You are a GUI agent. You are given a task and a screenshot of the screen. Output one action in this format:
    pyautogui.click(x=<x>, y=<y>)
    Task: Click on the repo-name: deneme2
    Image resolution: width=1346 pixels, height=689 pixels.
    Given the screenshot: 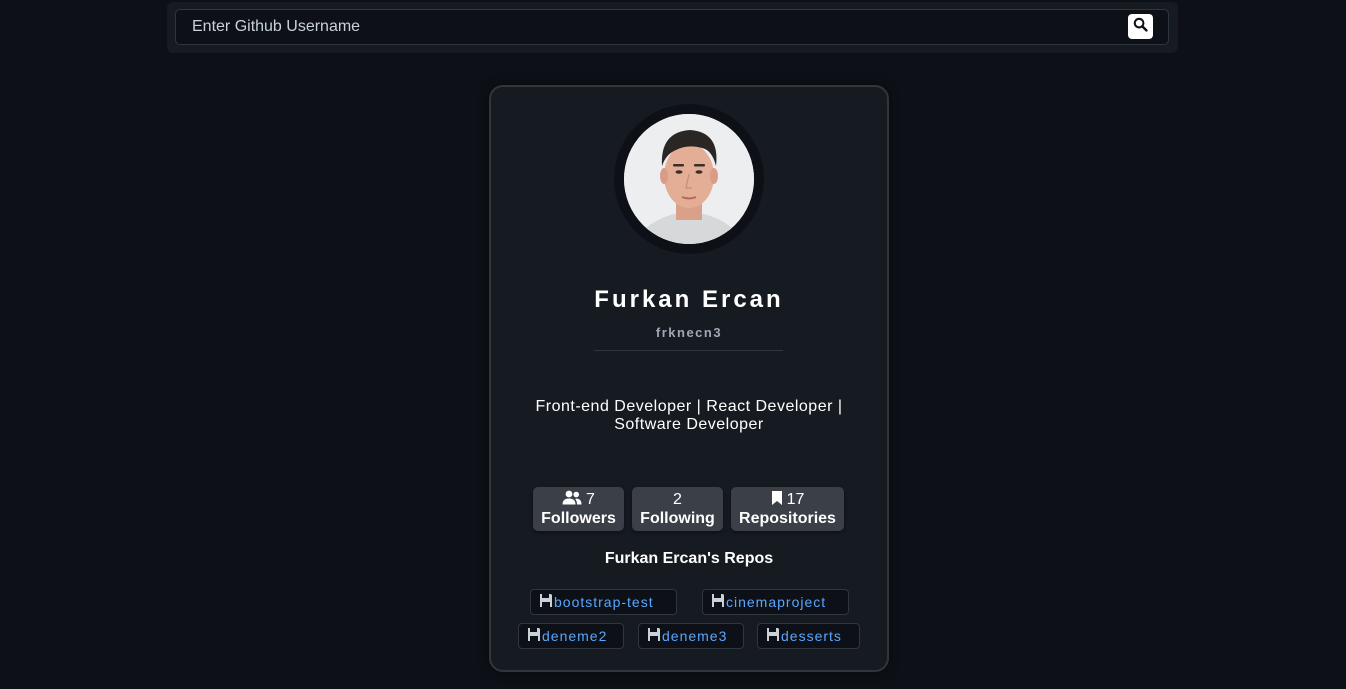 What is the action you would take?
    pyautogui.click(x=575, y=636)
    